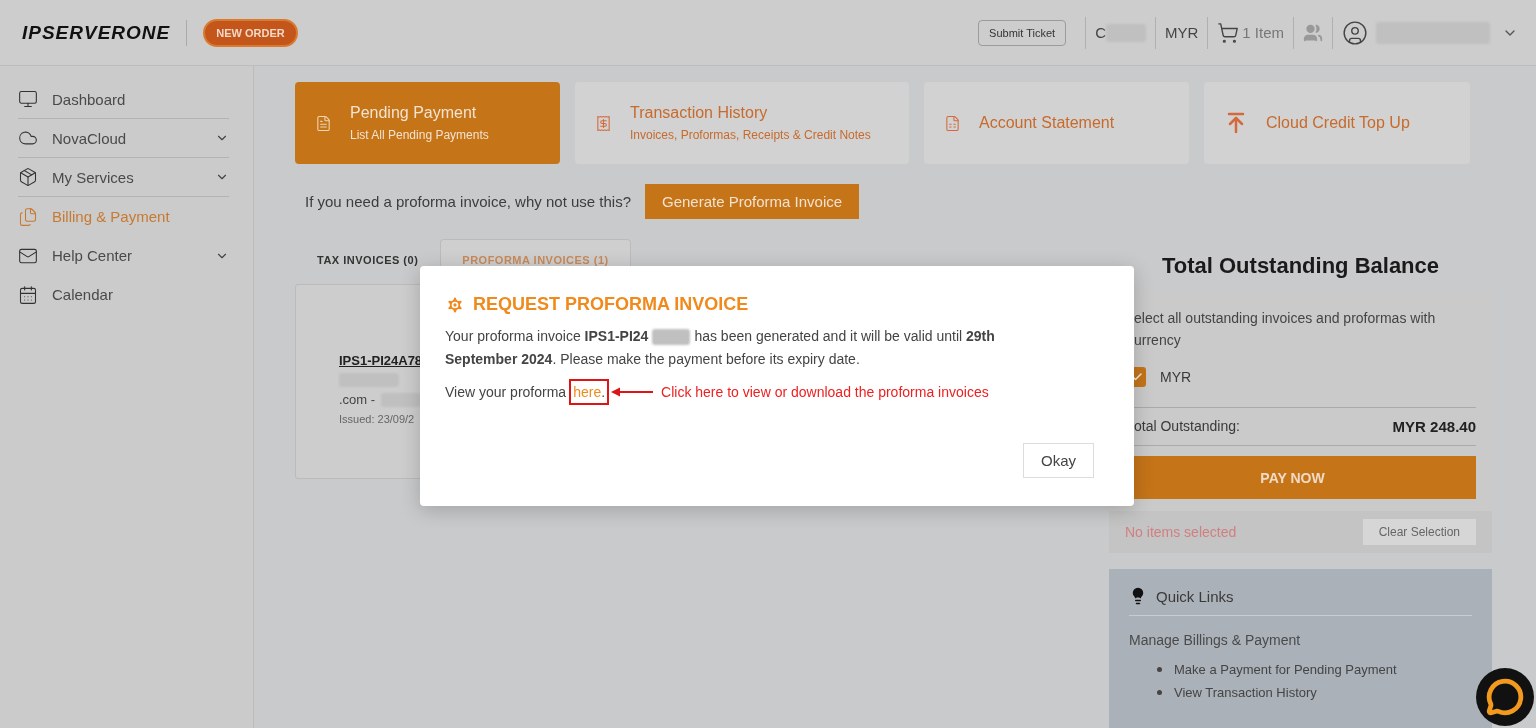  Describe the element at coordinates (1187, 426) in the screenshot. I see `total-label: otal Outstanding:` at that location.